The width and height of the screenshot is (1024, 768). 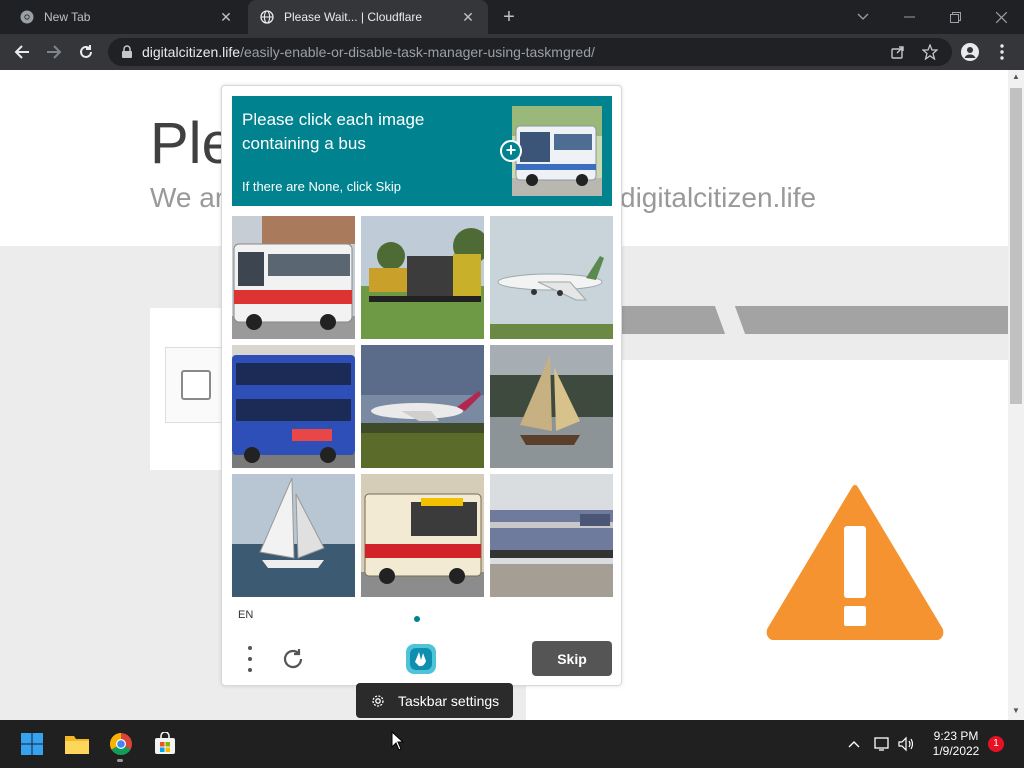 I want to click on url-domain: digitalcitizen.life, so click(x=191, y=52).